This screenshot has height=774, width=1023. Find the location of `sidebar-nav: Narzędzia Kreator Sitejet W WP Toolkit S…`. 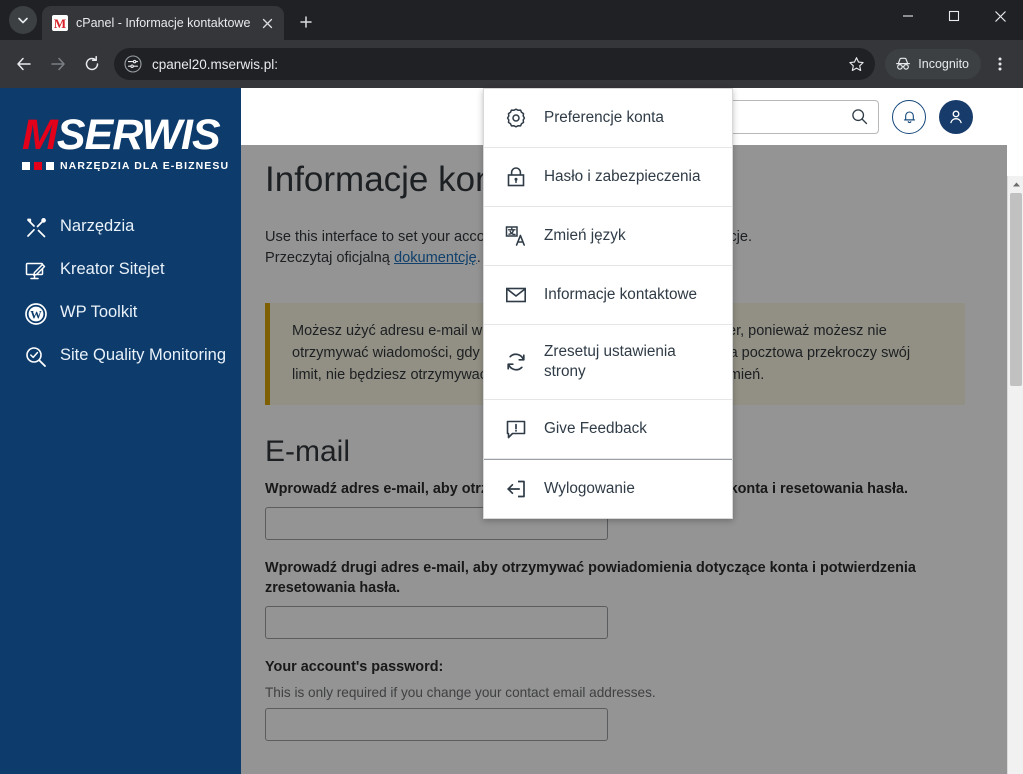

sidebar-nav: Narzędzia Kreator Sitejet W WP Toolkit S… is located at coordinates (120, 292).